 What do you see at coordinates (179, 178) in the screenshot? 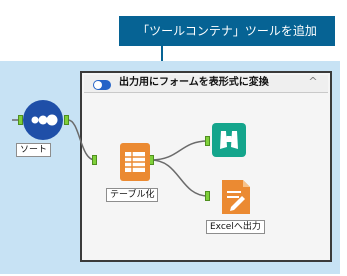
I see `table-to-output-connector` at bounding box center [179, 178].